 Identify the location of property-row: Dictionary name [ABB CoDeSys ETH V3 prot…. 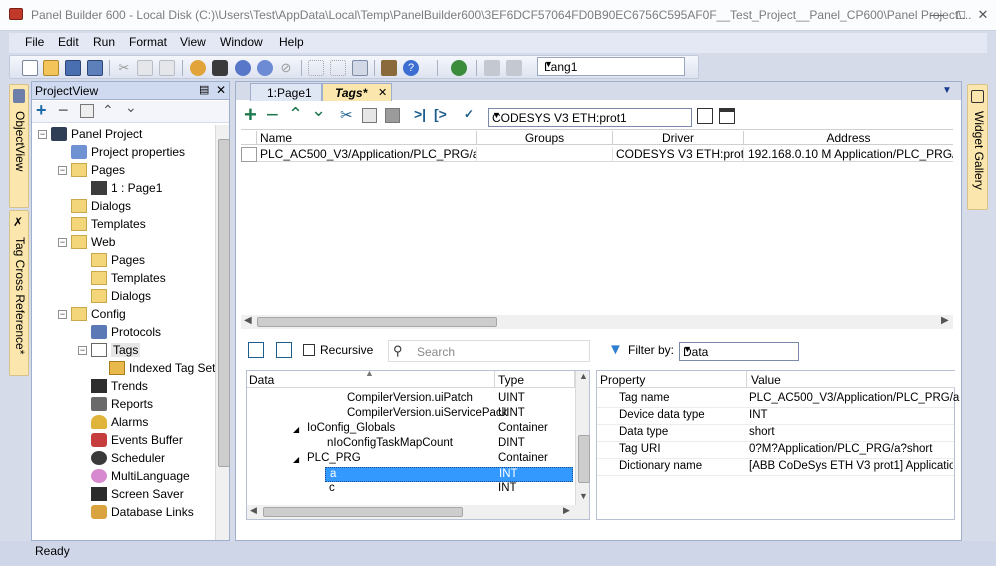
(775, 467).